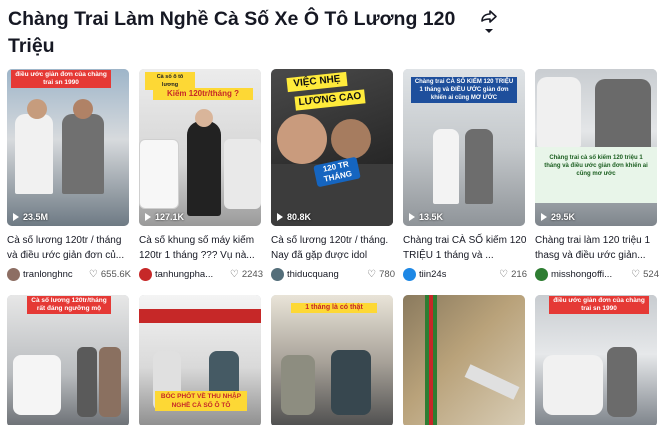 Image resolution: width=660 pixels, height=425 pixels. Describe the element at coordinates (294, 217) in the screenshot. I see `view-count: 80.8K` at that location.